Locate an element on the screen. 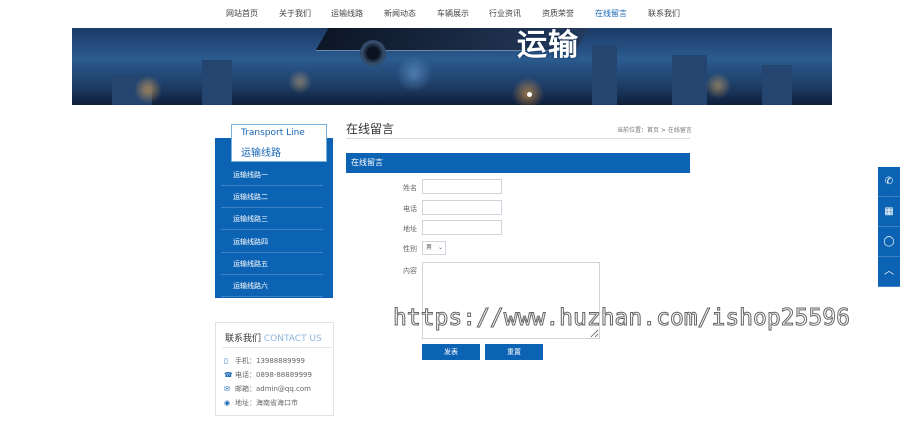 Image resolution: width=900 pixels, height=422 pixels. nav-item-transport: 运输线路 is located at coordinates (347, 13).